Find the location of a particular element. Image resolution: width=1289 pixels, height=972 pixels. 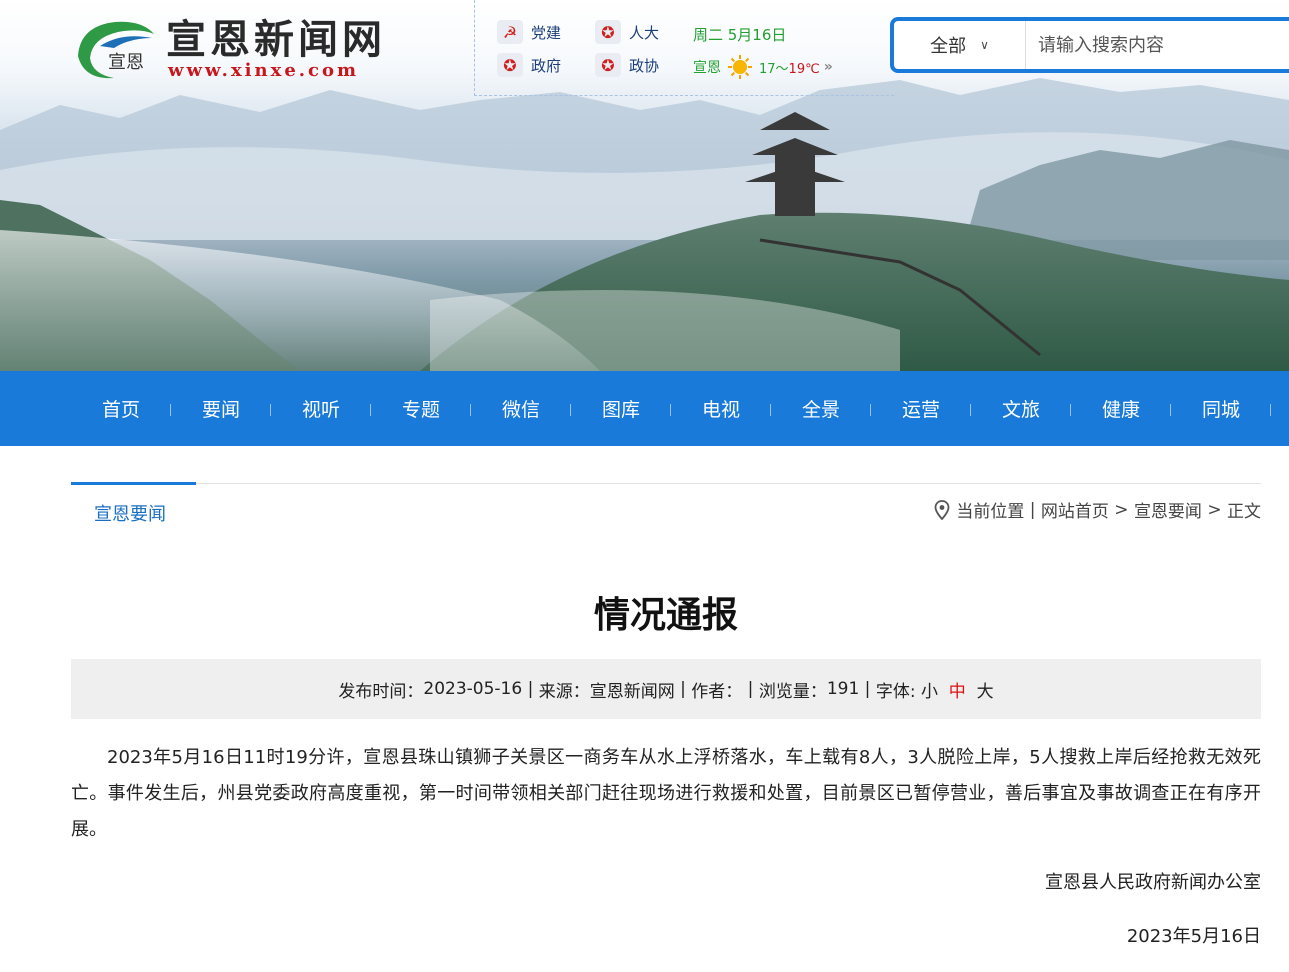

quick-link-label: 党建 is located at coordinates (546, 32).